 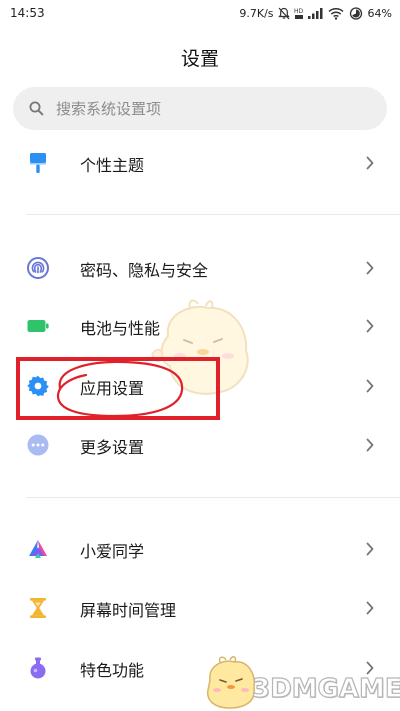 I want to click on more-icon, so click(x=38, y=445).